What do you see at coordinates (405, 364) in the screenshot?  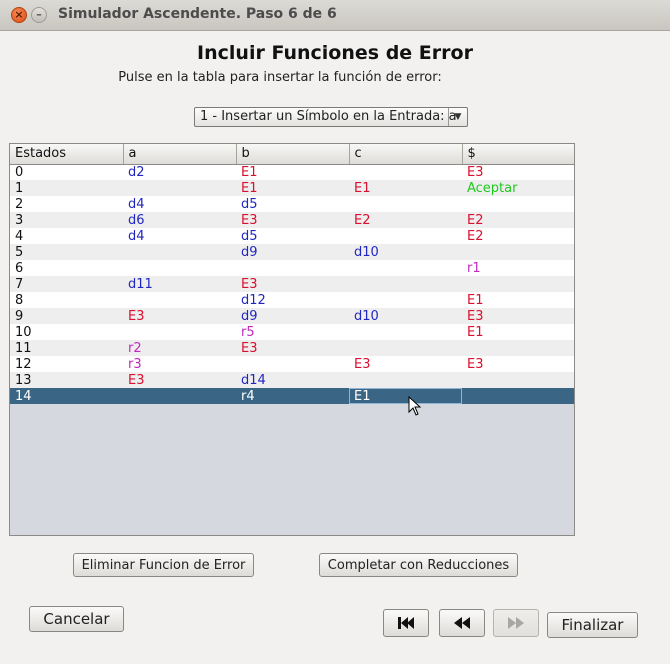 I see `action-cell-c: E3` at bounding box center [405, 364].